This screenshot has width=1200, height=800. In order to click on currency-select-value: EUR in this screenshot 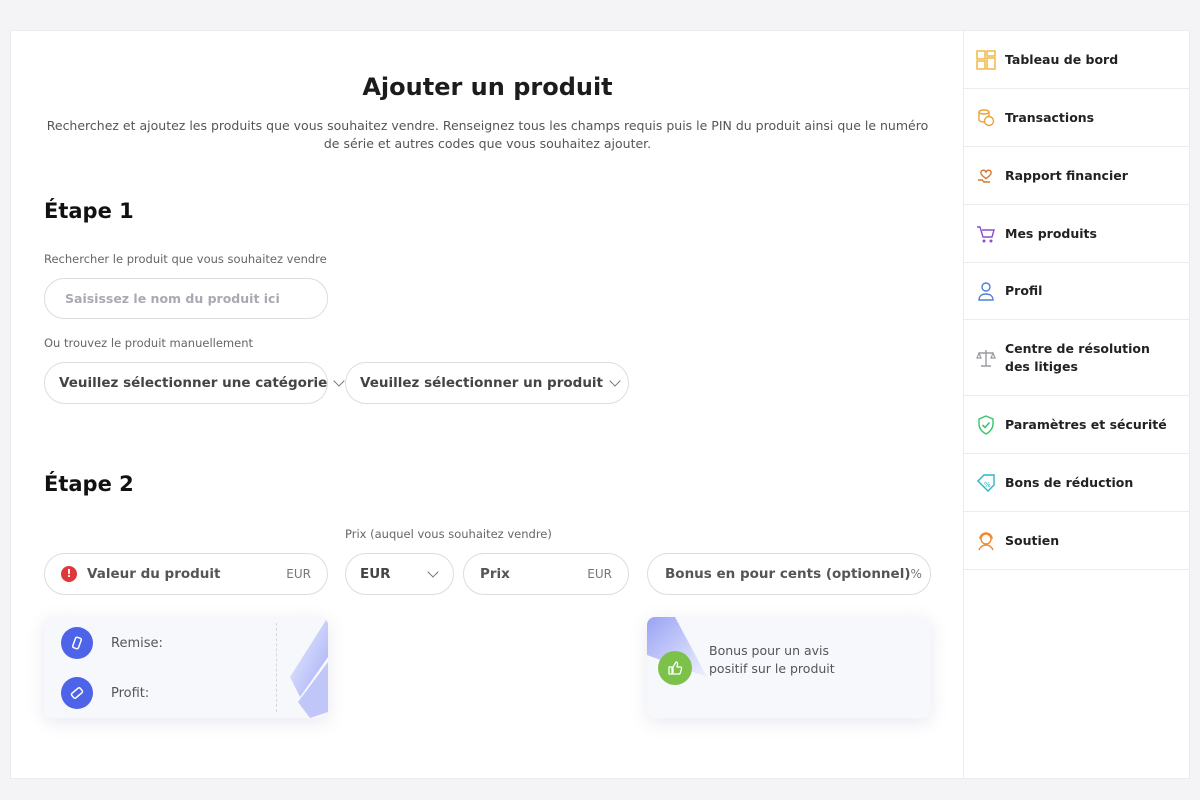, I will do `click(375, 574)`.